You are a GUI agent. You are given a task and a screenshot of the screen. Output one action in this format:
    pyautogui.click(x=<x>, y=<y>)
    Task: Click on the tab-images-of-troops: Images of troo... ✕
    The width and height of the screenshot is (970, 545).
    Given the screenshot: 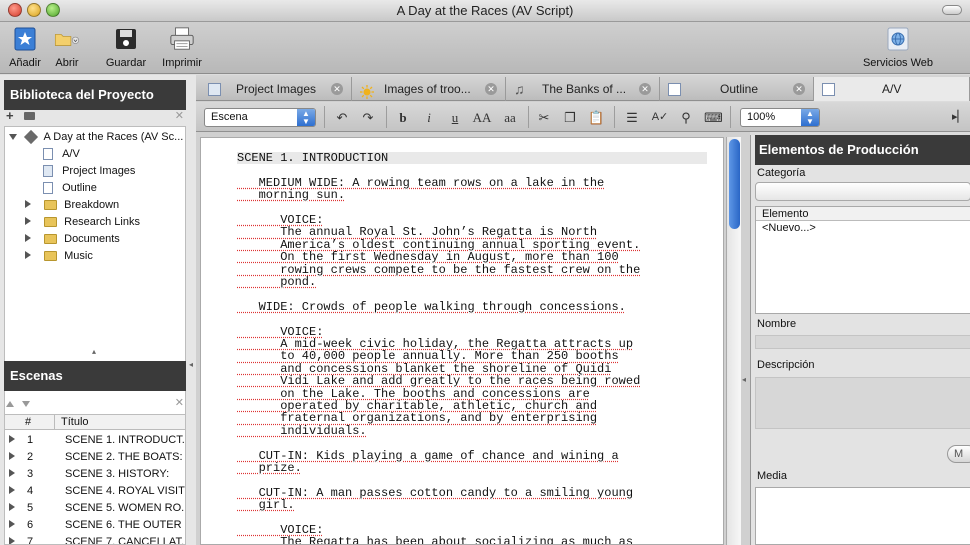 What is the action you would take?
    pyautogui.click(x=429, y=89)
    